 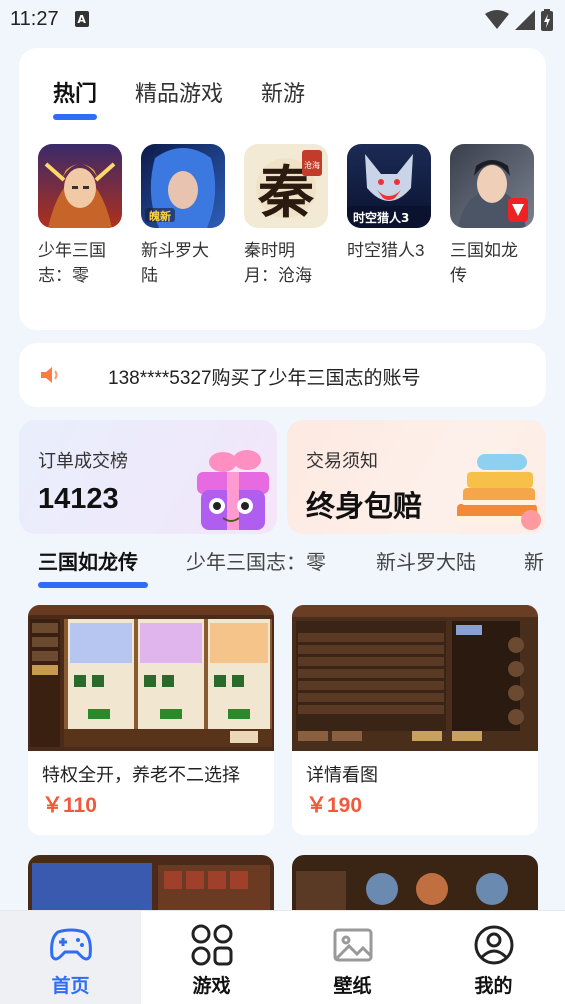 I want to click on game-name-line1: 秦时明, so click(x=269, y=250).